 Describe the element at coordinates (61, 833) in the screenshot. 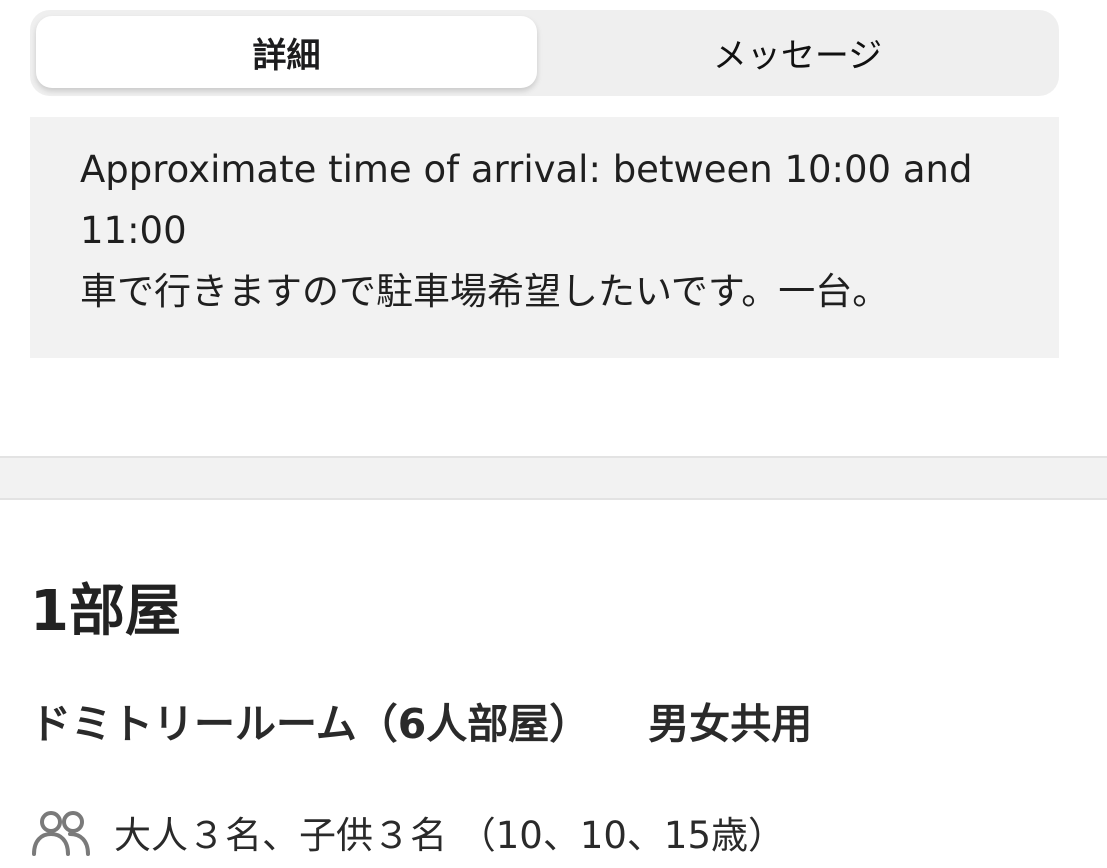

I see `people-icon` at that location.